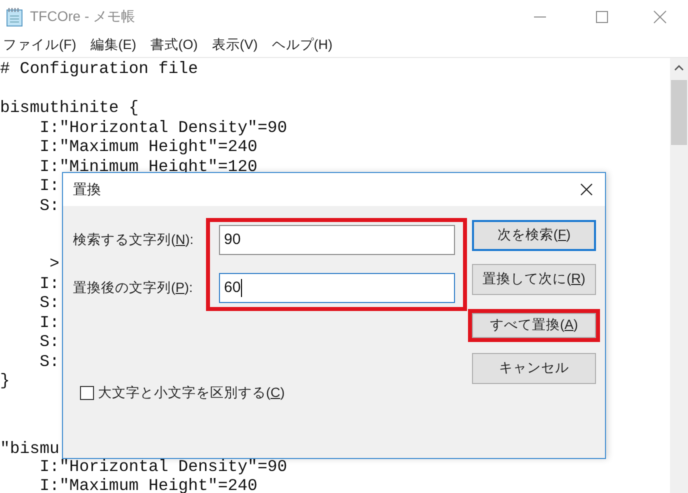 Image resolution: width=688 pixels, height=493 pixels. Describe the element at coordinates (69, 107) in the screenshot. I see `text-line: bismuthinite {` at that location.